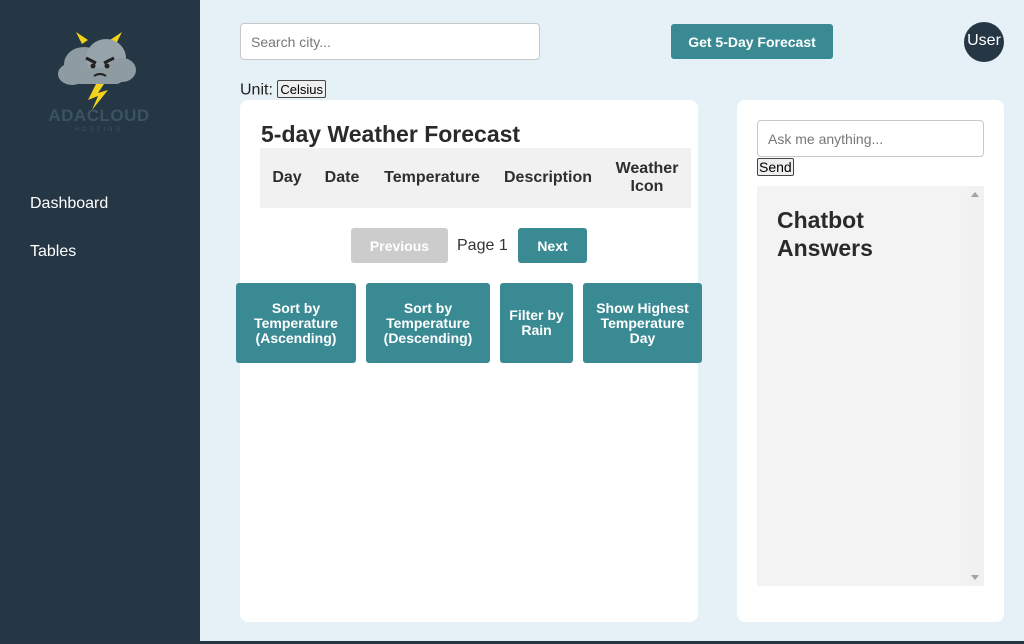  Describe the element at coordinates (69, 204) in the screenshot. I see `sidebar-item-dashboard: Dashboard` at that location.